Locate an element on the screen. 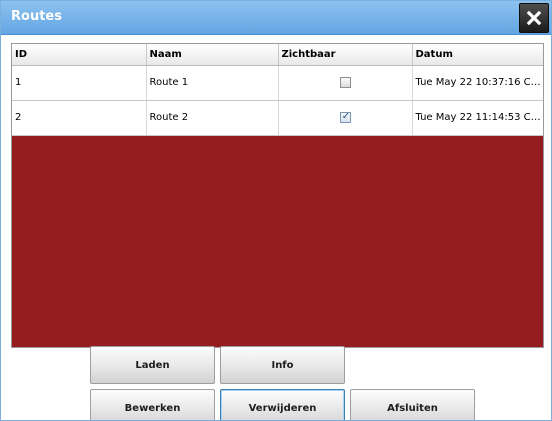 The height and width of the screenshot is (421, 552). delete-button: Verwijderen is located at coordinates (282, 404).